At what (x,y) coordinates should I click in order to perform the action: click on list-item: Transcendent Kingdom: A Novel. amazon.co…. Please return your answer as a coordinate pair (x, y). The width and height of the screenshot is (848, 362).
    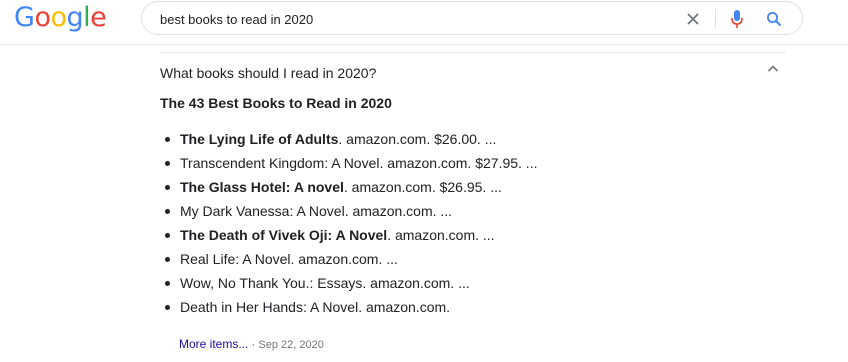
    Looking at the image, I should click on (348, 163).